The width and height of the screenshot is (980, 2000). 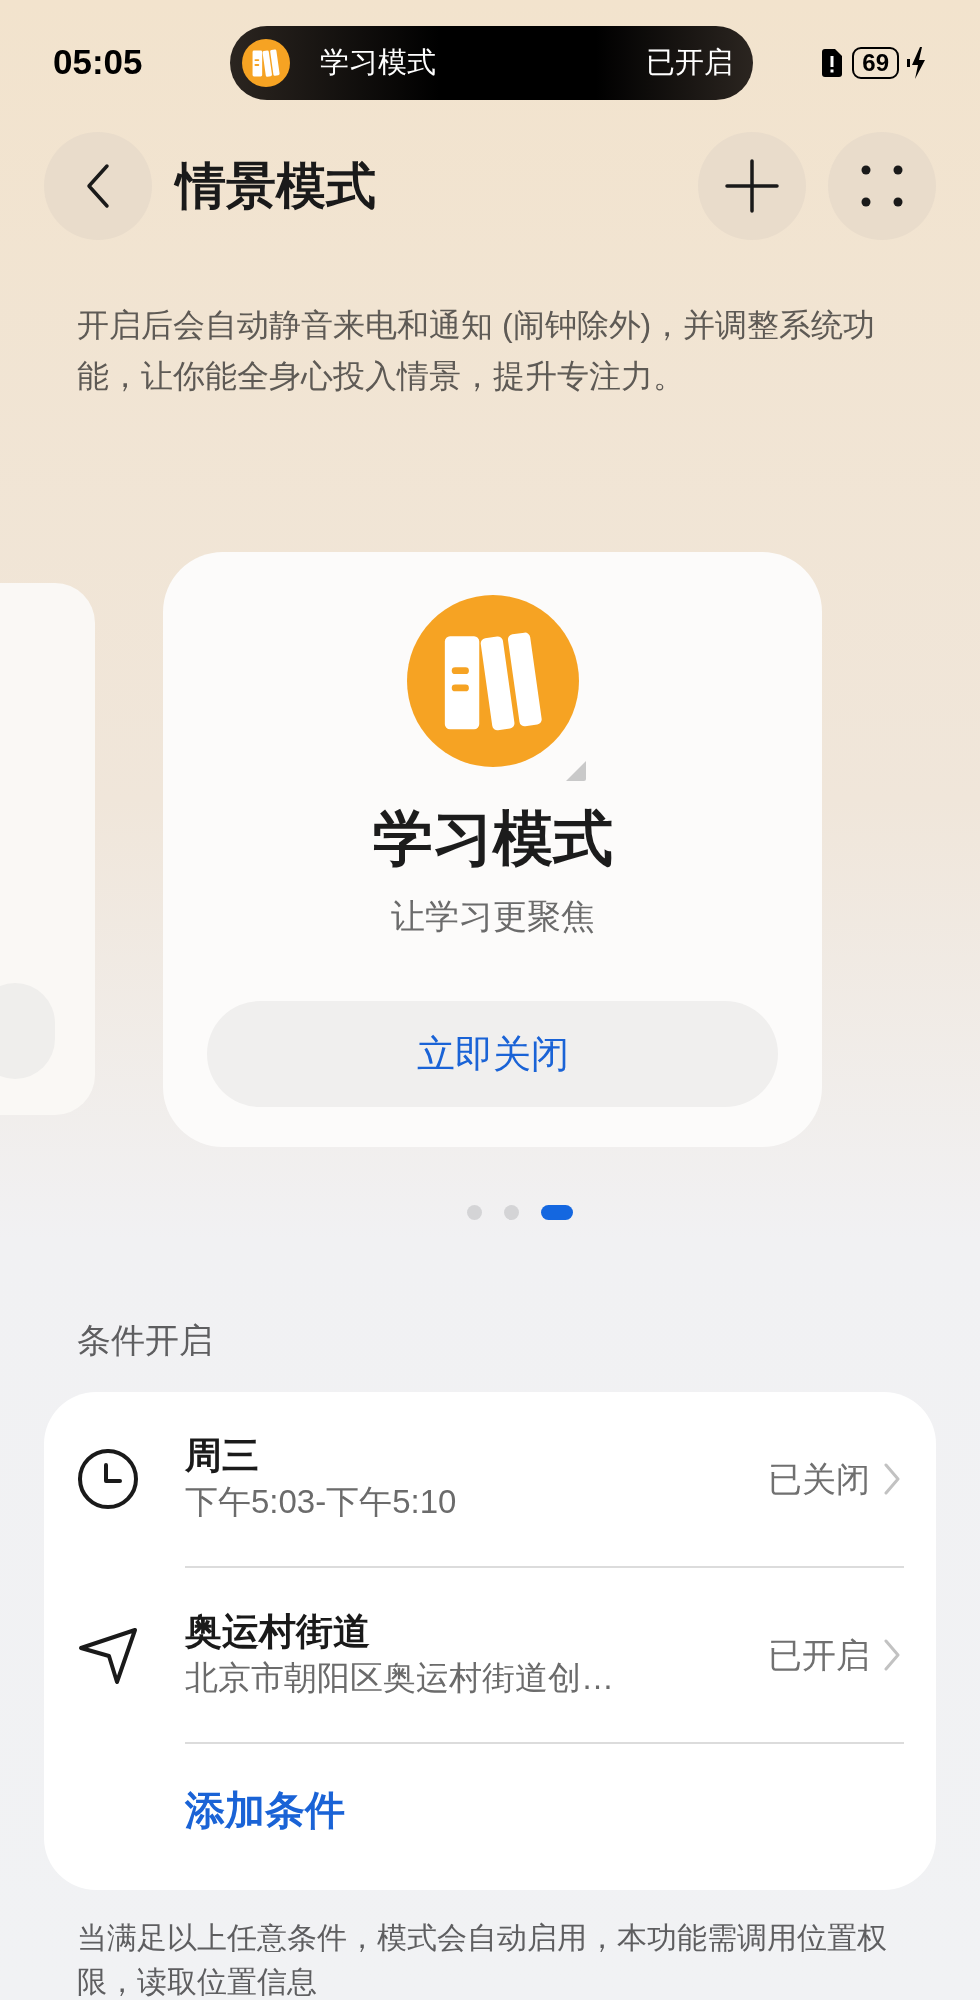 What do you see at coordinates (882, 186) in the screenshot?
I see `grid-dots-icon` at bounding box center [882, 186].